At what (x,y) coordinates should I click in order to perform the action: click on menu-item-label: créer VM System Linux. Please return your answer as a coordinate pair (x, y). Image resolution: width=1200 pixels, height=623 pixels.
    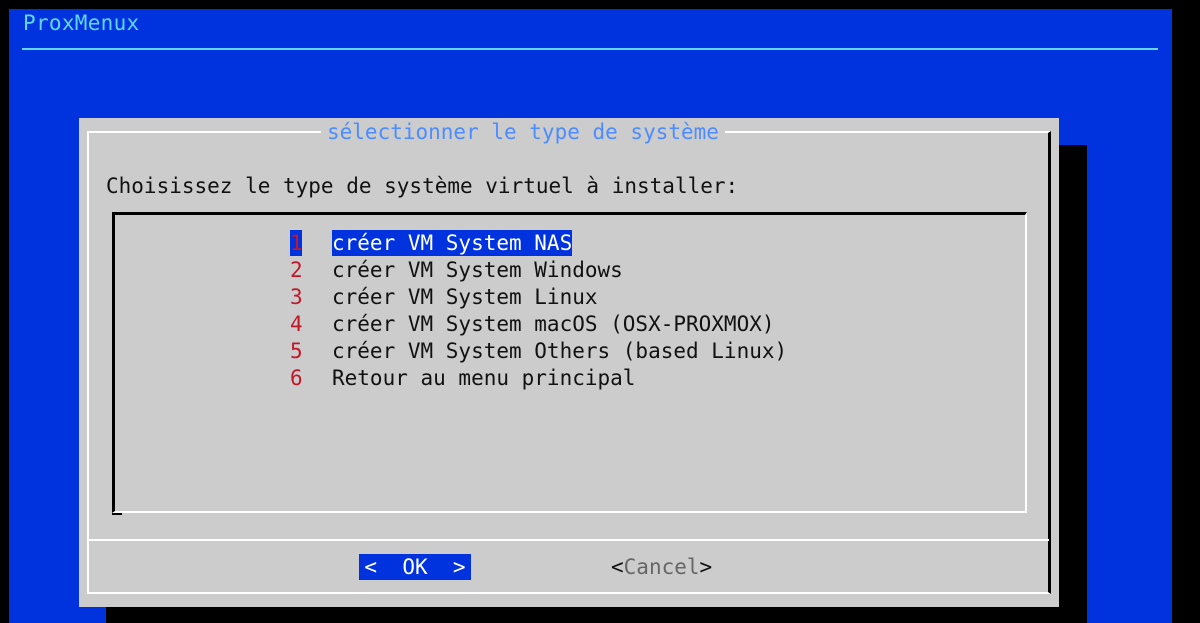
    Looking at the image, I should click on (465, 297).